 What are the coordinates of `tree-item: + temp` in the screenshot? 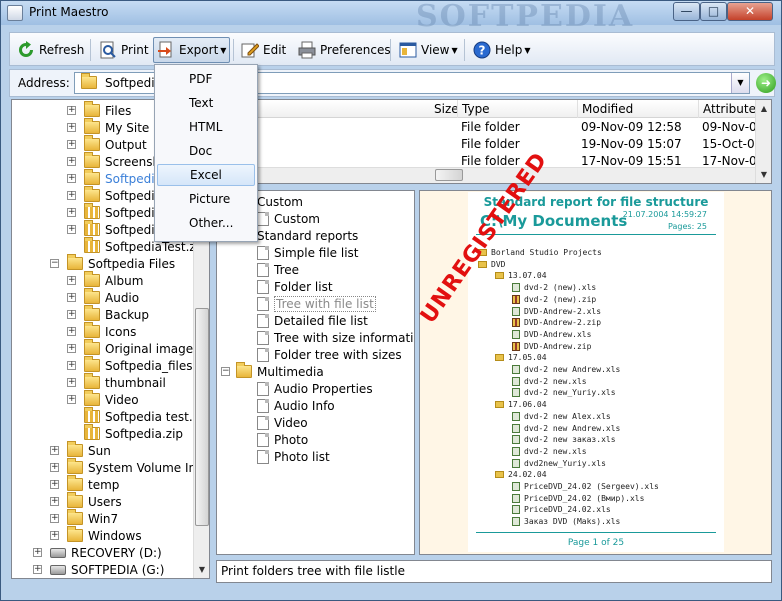 It's located at (84, 484).